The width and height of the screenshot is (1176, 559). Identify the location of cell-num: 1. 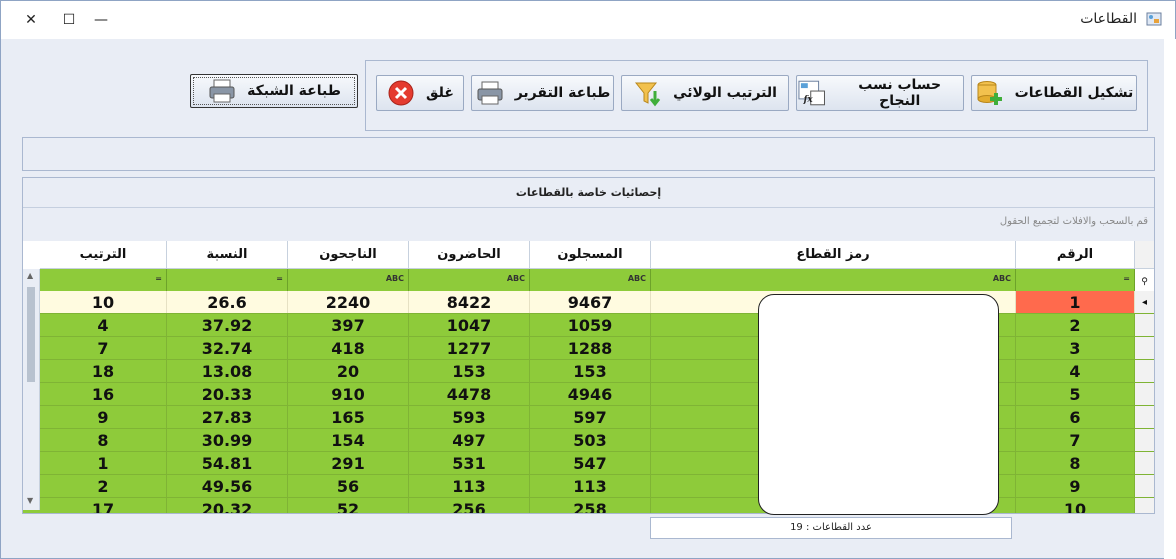
(1075, 302).